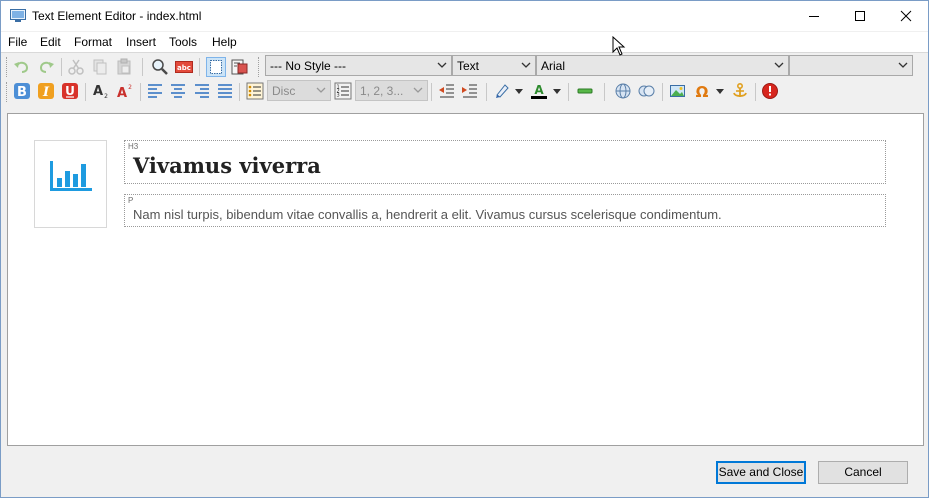 This screenshot has width=929, height=498. I want to click on font-select: Arial, so click(662, 65).